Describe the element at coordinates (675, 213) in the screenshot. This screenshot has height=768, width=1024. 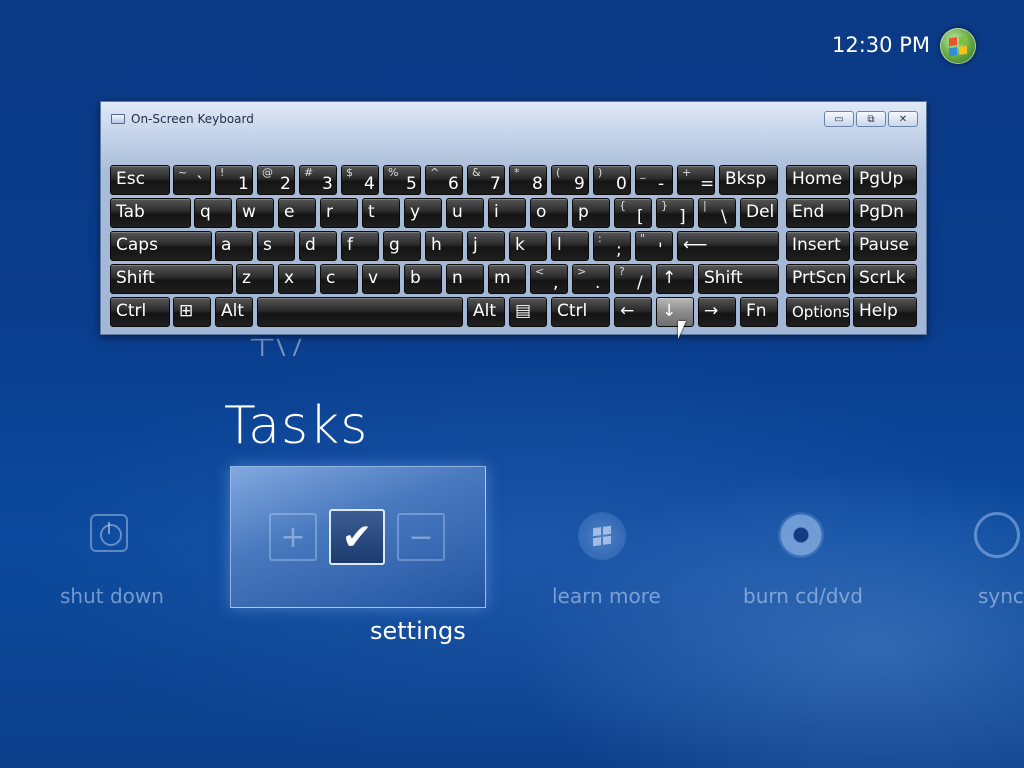
I see `key-symbol: }]` at that location.